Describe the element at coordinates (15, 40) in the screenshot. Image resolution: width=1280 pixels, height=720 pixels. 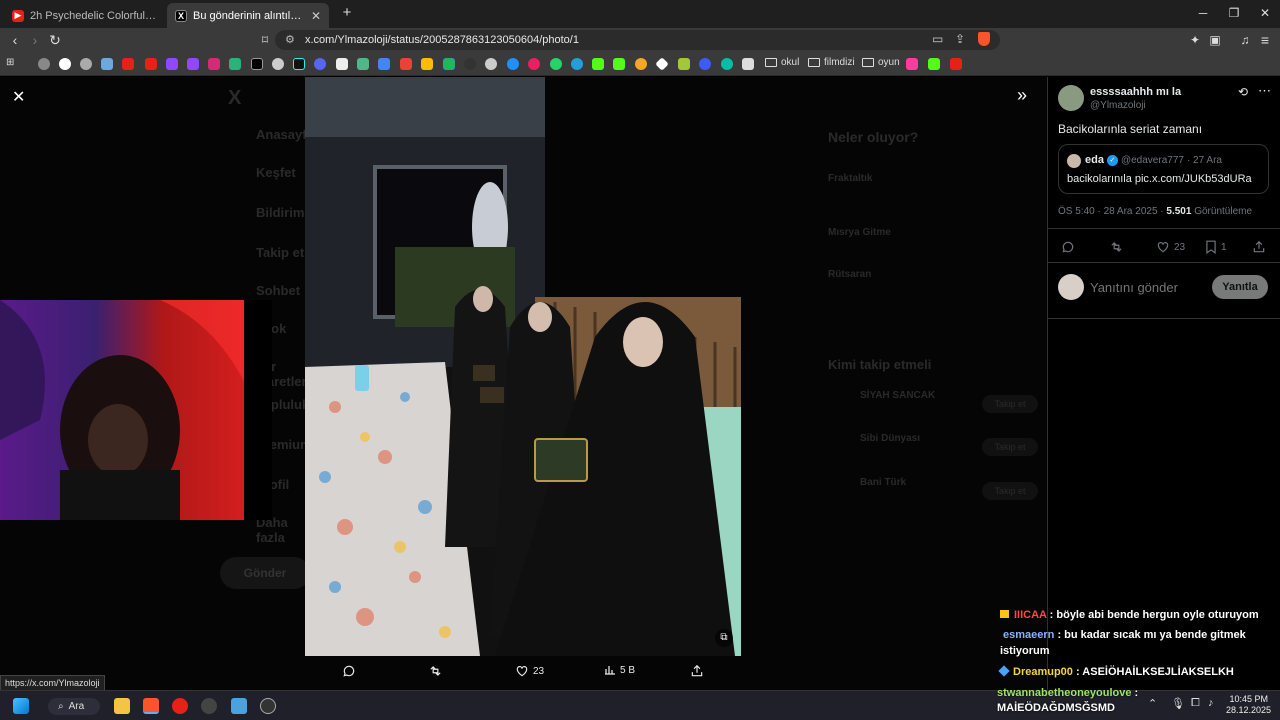
I see `back-icon: ‹` at that location.